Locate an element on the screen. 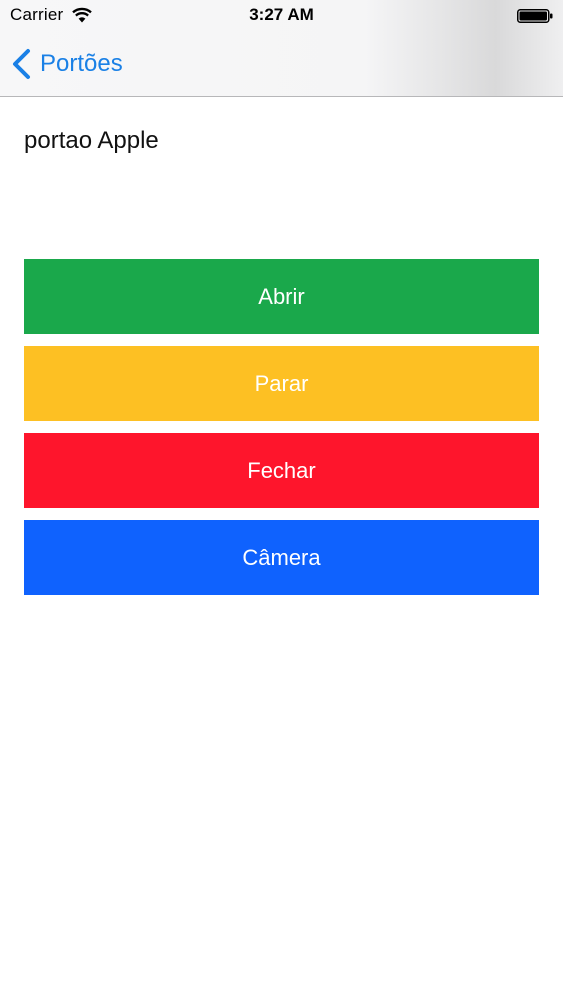 This screenshot has width=563, height=1000. back-button-label: Portões is located at coordinates (81, 63).